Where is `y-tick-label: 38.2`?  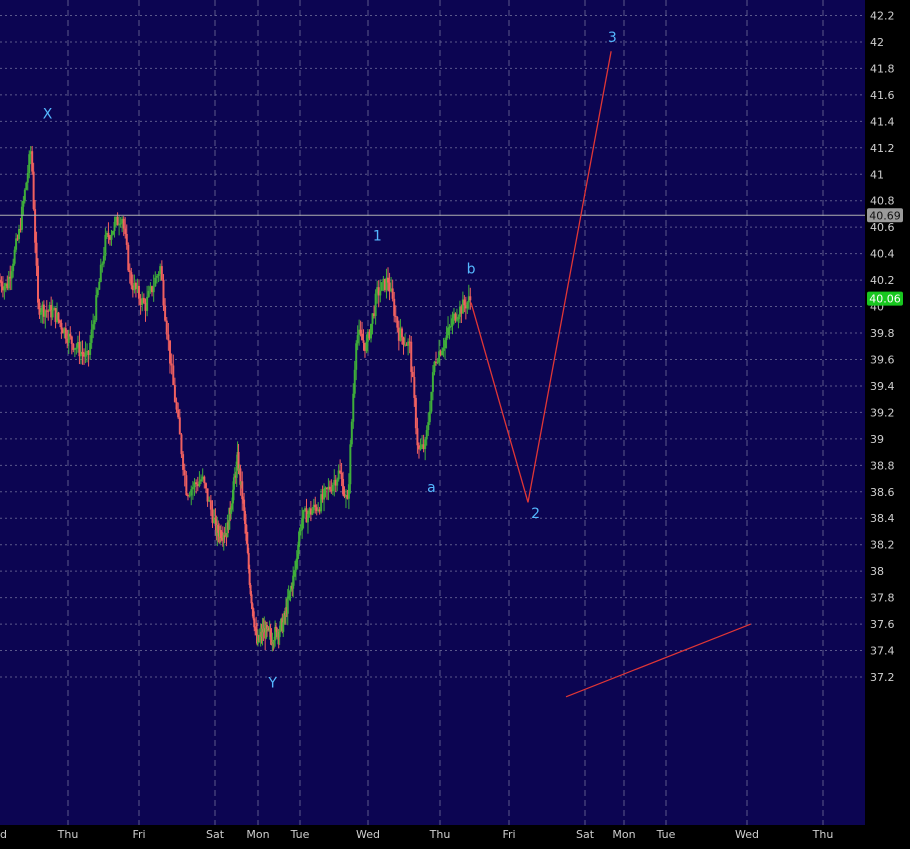 y-tick-label: 38.2 is located at coordinates (882, 545).